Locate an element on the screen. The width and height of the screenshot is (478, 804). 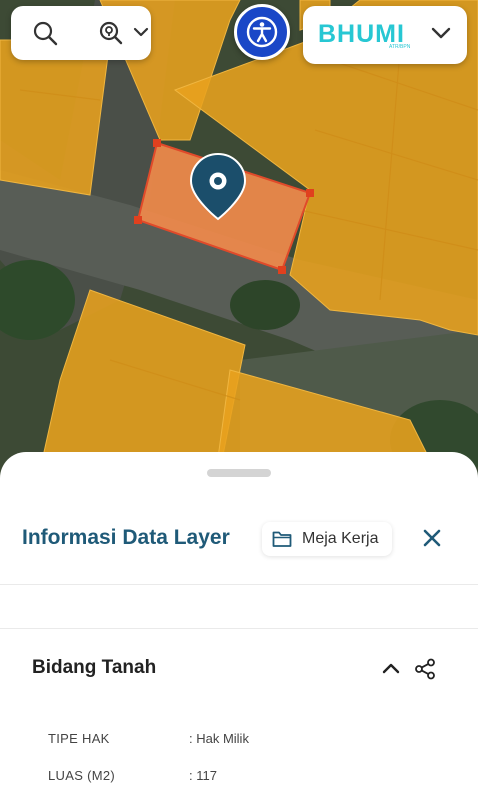
accessibility-button is located at coordinates (262, 32).